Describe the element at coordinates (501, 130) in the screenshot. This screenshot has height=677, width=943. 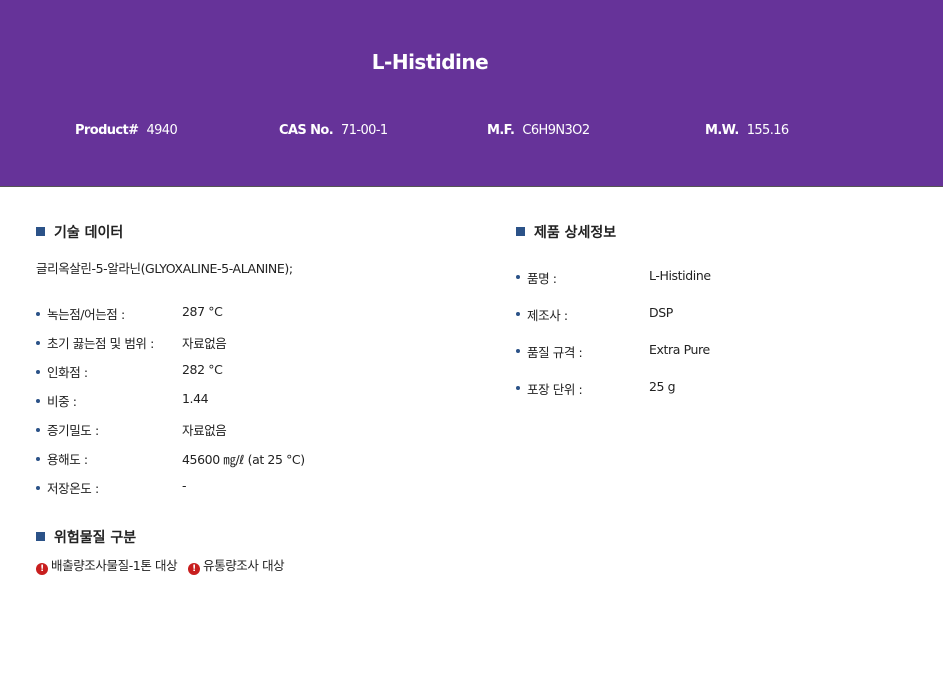
I see `molecular-formula-label: M.F.` at that location.